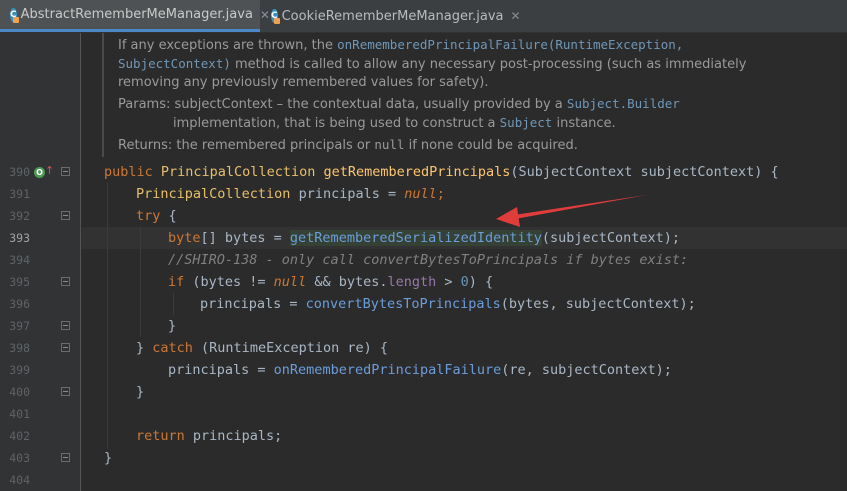  I want to click on arrow-head, so click(508, 217).